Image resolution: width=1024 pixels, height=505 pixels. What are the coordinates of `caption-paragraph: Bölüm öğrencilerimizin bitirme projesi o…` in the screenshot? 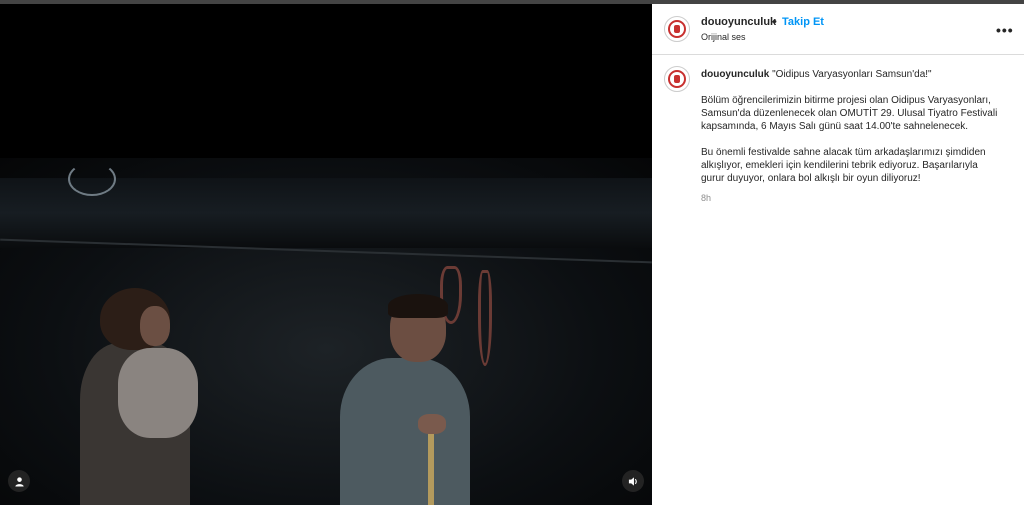 It's located at (849, 113).